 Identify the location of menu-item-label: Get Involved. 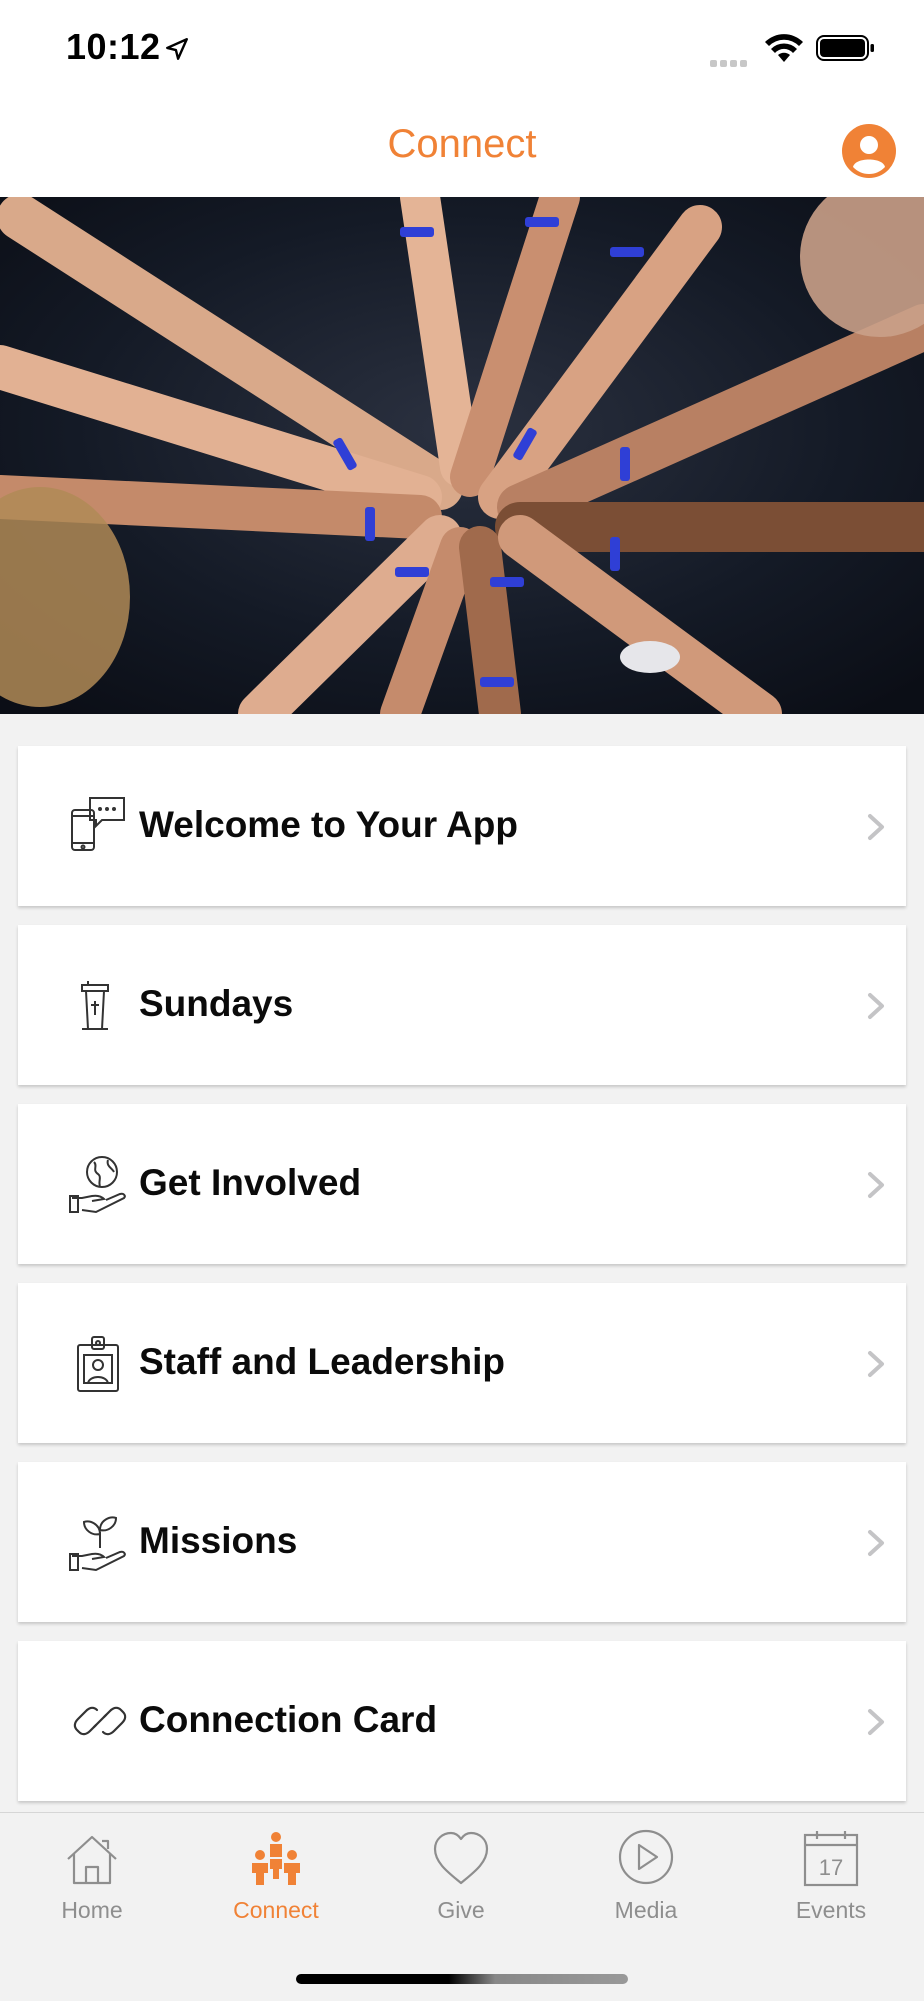
(250, 1182).